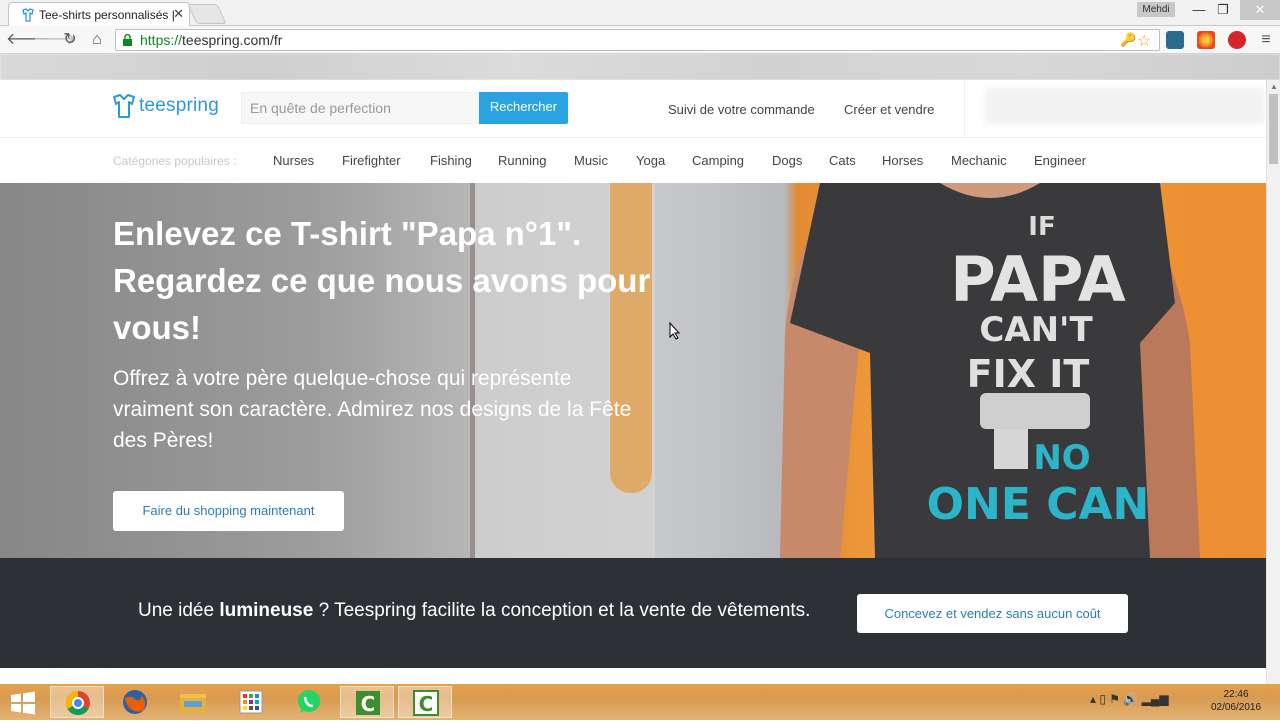  What do you see at coordinates (741, 109) in the screenshot?
I see `track-order-link: Suivi de votre commande` at bounding box center [741, 109].